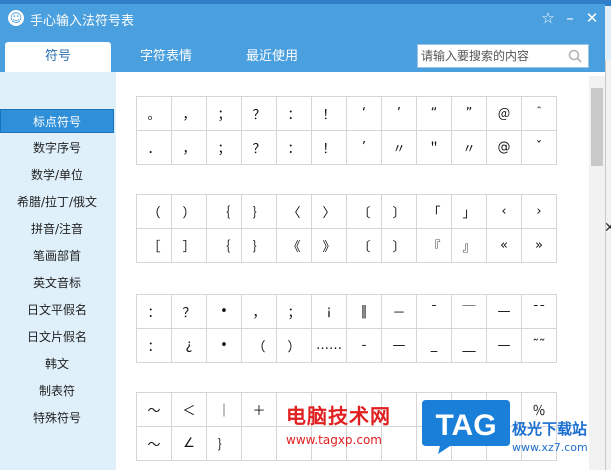  I want to click on symbol-cell: ］, so click(189, 245).